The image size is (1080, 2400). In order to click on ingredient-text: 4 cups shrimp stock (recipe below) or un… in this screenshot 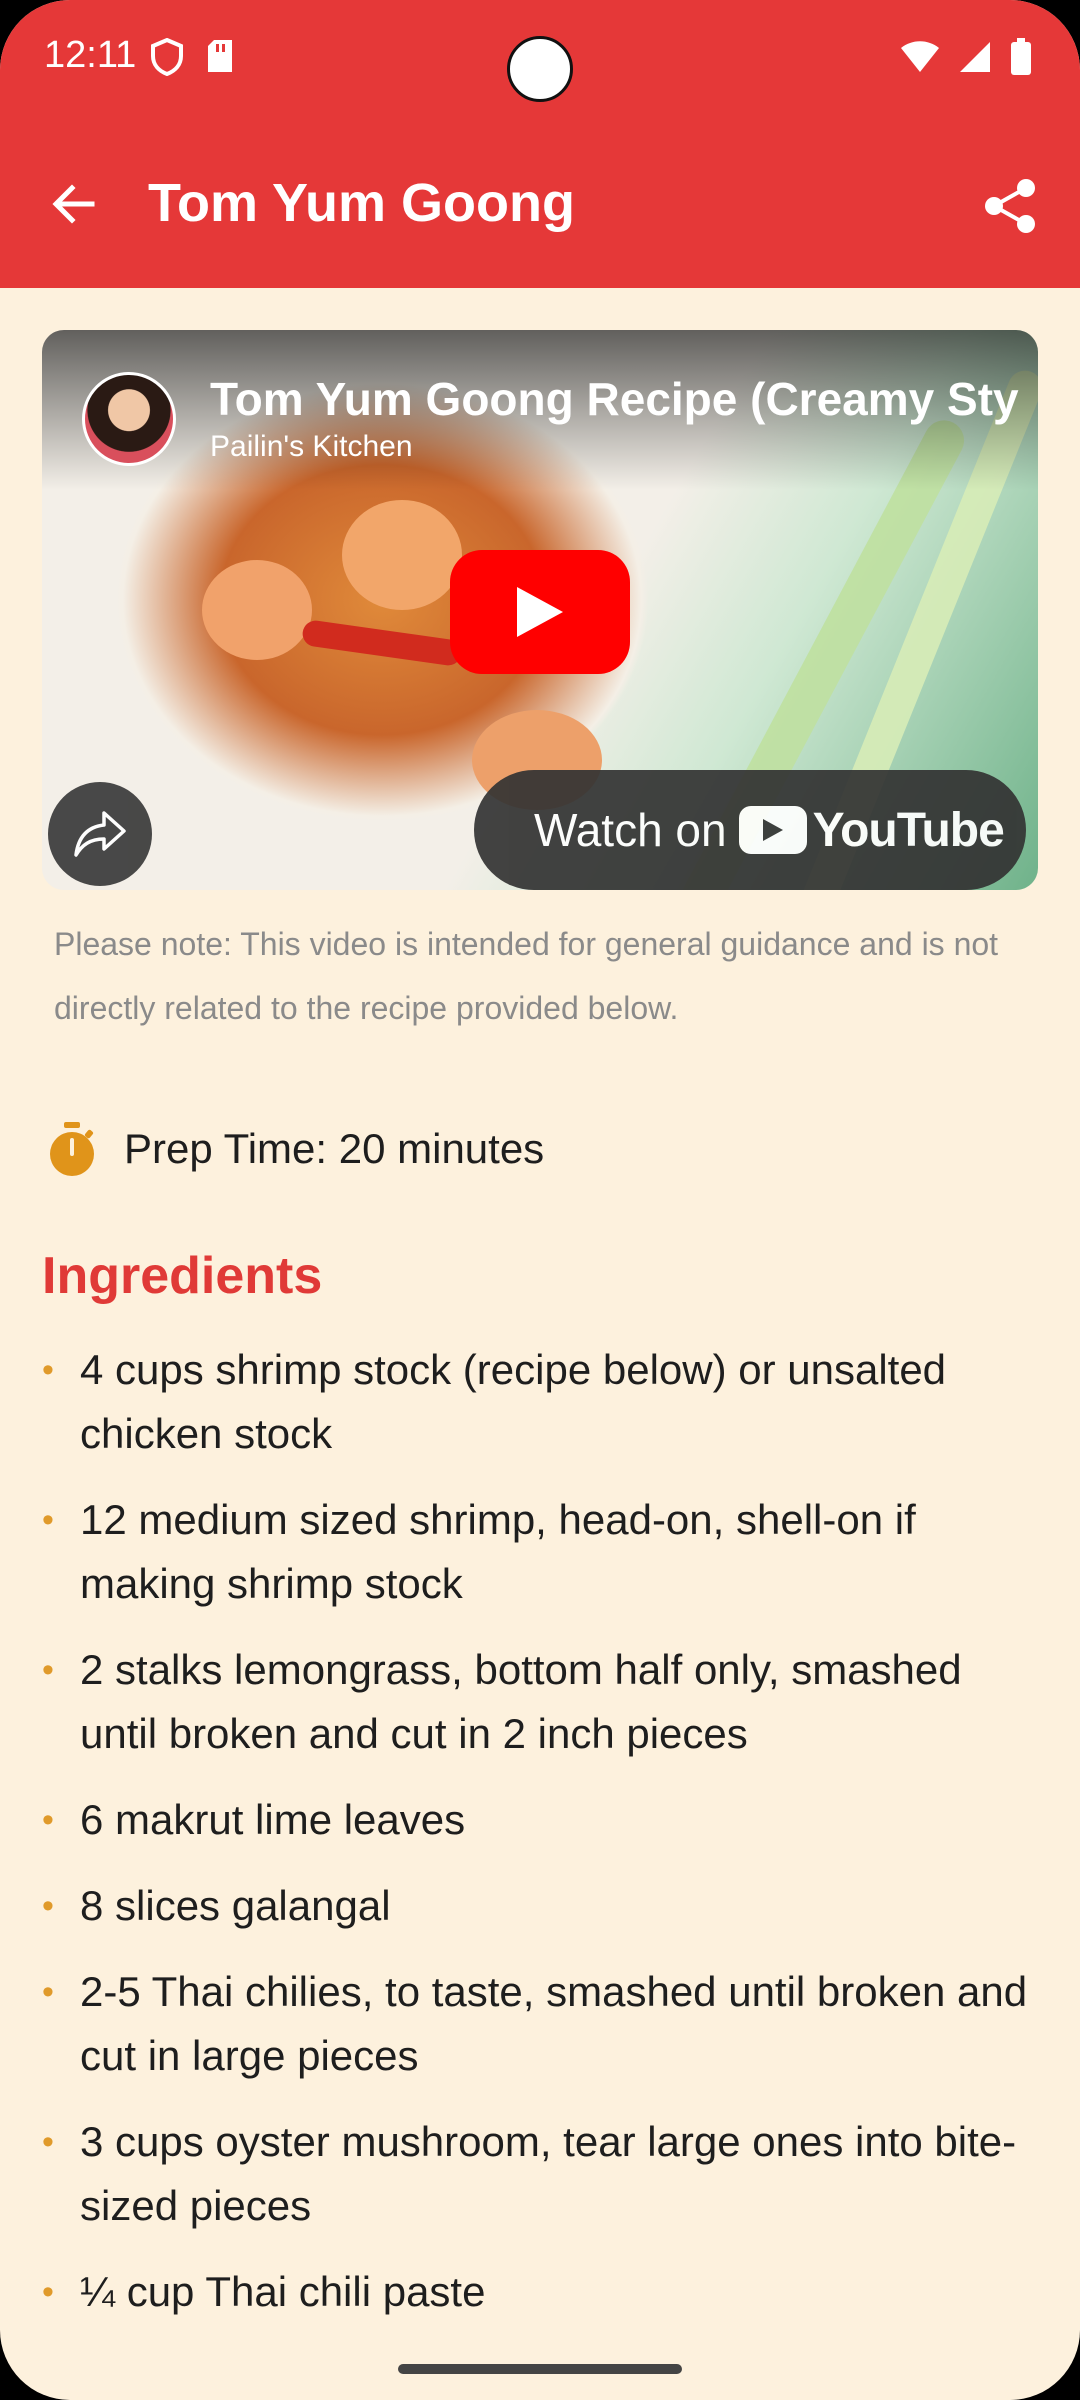, I will do `click(513, 1401)`.